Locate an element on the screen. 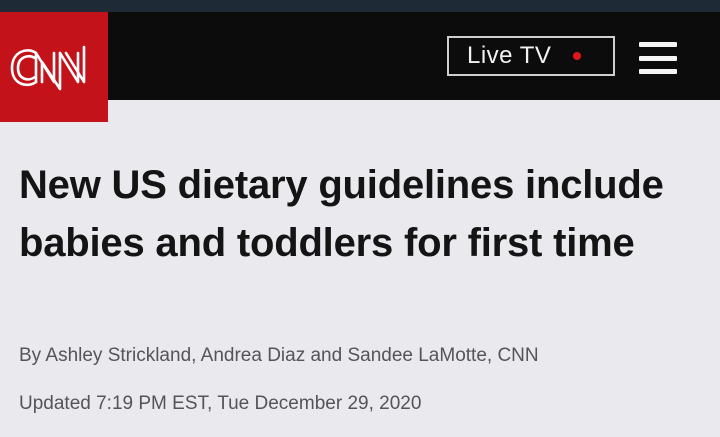 This screenshot has width=720, height=437. cnn-logo is located at coordinates (54, 67).